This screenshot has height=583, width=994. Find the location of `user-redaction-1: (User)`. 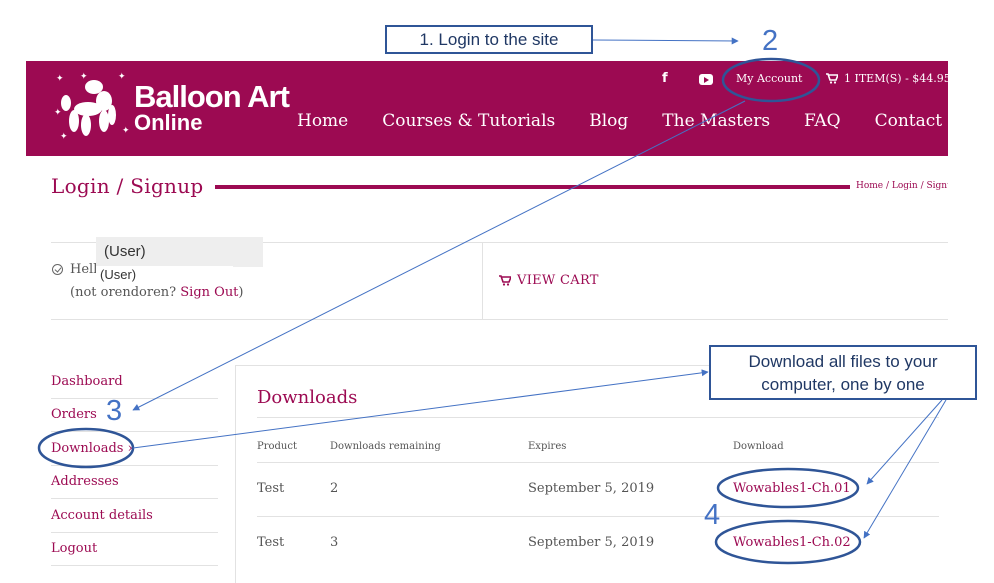

user-redaction-1: (User) is located at coordinates (179, 252).